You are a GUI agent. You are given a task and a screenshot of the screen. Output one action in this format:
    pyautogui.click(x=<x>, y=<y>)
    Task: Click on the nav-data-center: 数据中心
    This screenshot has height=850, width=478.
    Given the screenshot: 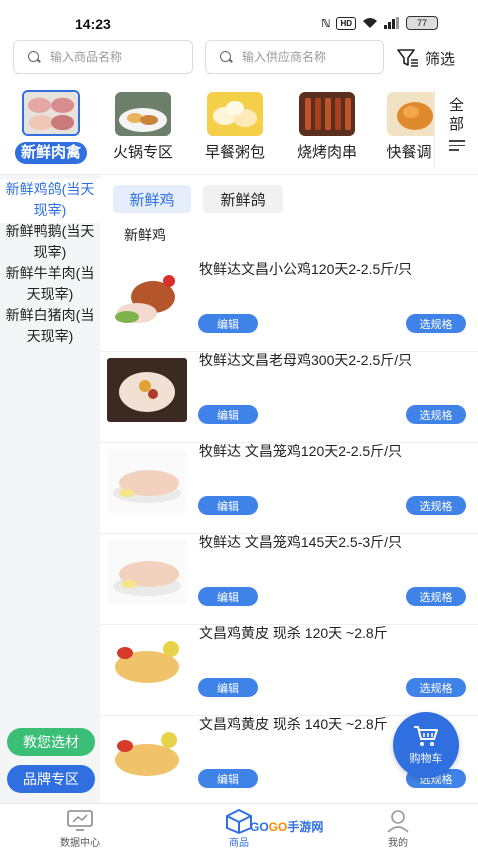 What is the action you would take?
    pyautogui.click(x=80, y=828)
    